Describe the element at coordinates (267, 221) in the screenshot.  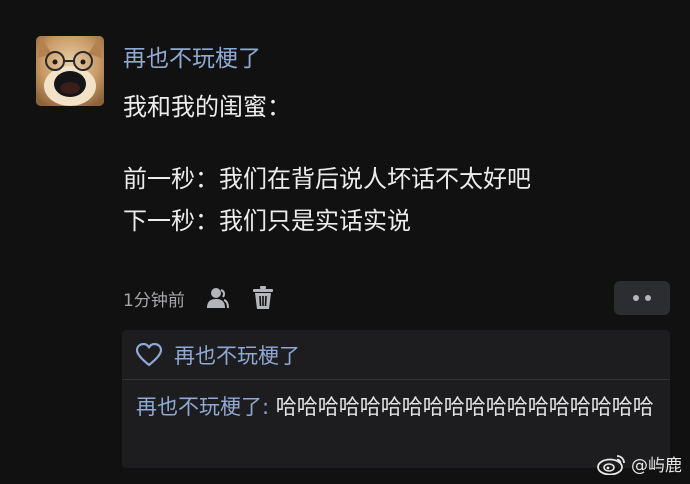
I see `post-line: 下一秒：我们只是实话实说` at that location.